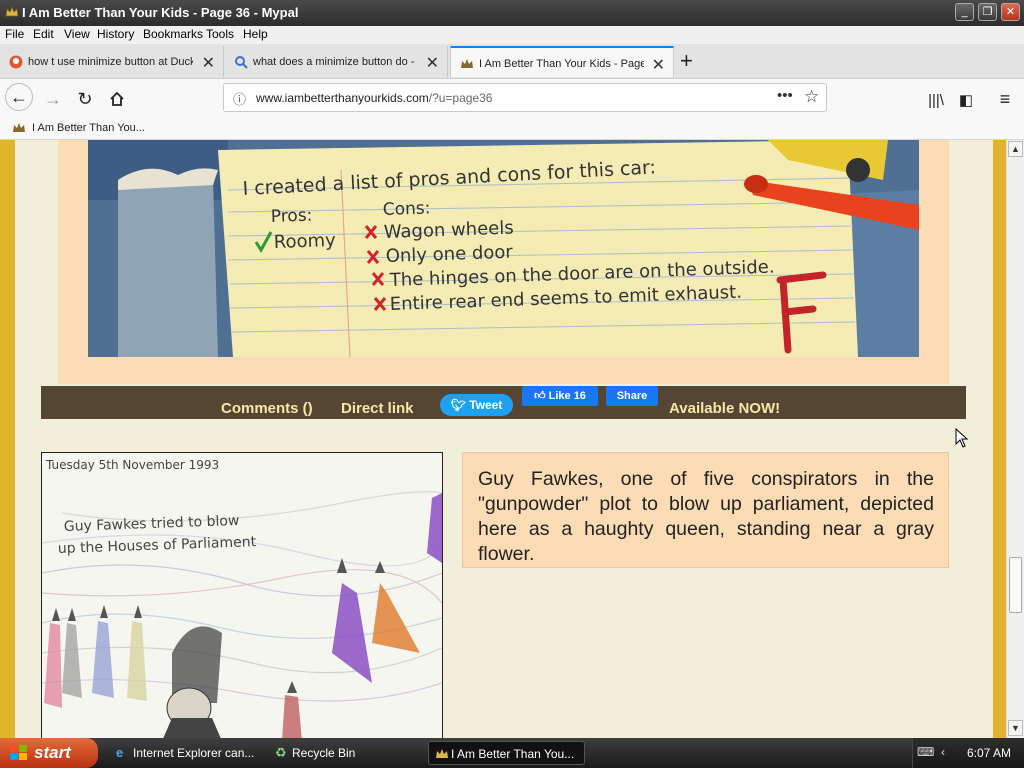 The height and width of the screenshot is (768, 1024). I want to click on bookmark-star-icon: ☆, so click(811, 97).